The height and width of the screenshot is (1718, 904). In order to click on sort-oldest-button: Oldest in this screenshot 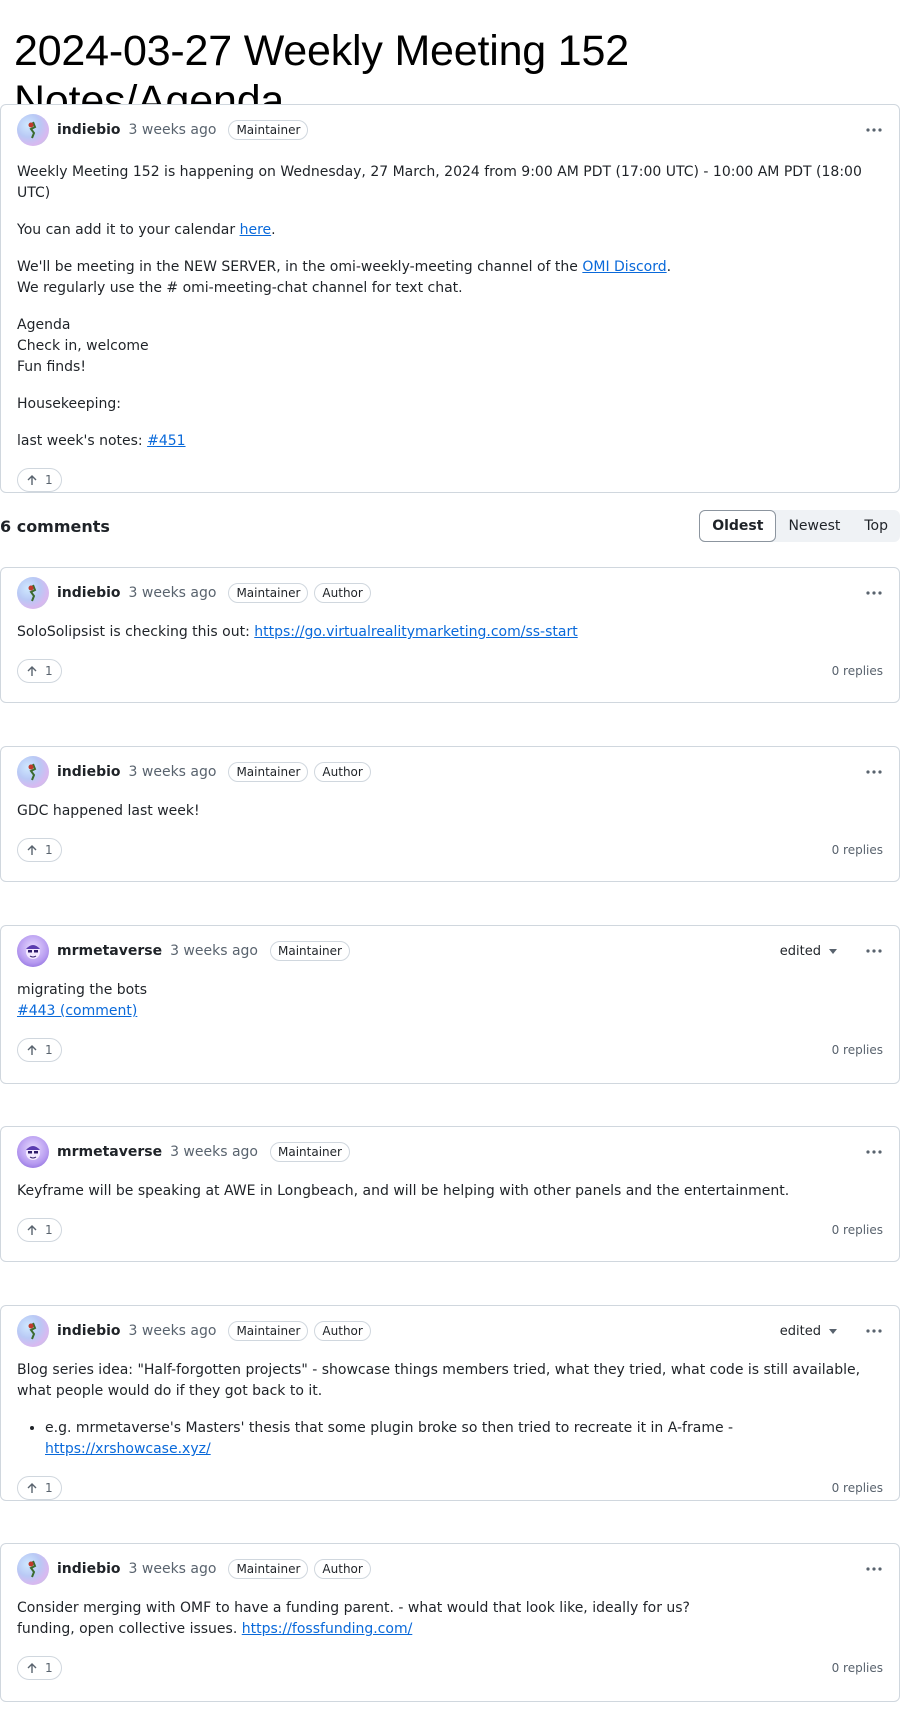, I will do `click(738, 526)`.